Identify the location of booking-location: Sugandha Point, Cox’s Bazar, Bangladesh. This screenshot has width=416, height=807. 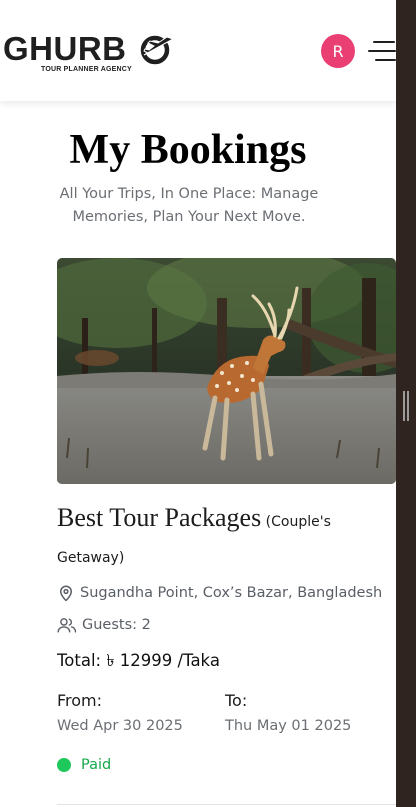
(219, 593).